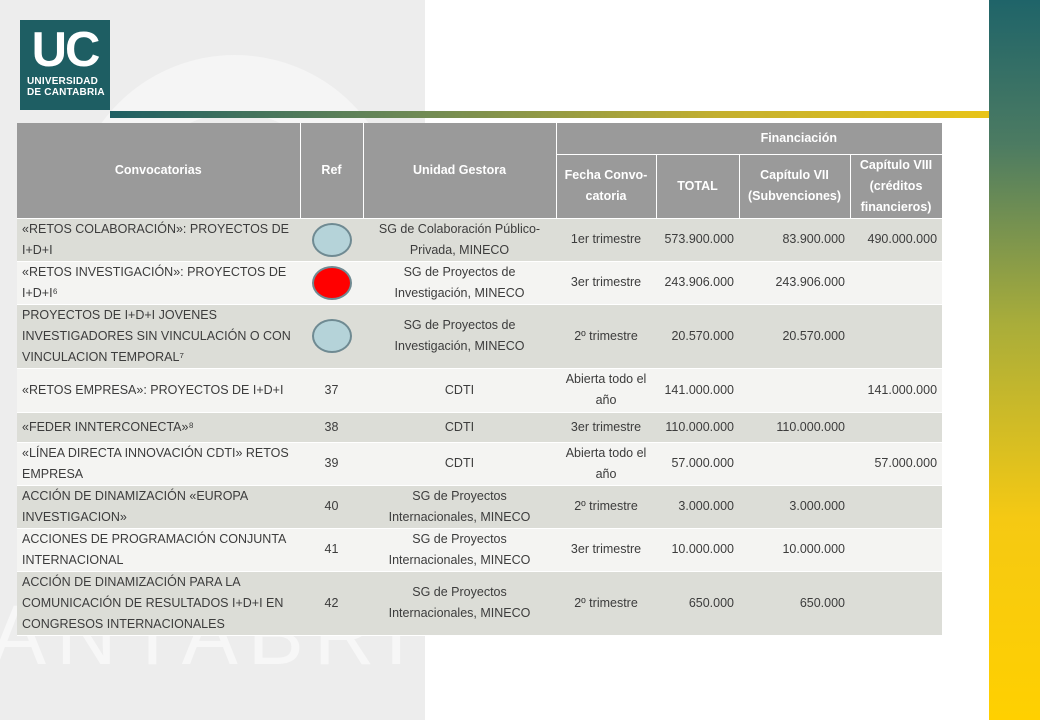 The width and height of the screenshot is (1040, 720). Describe the element at coordinates (794, 427) in the screenshot. I see `cell-capitulo-vii: 110.000.000` at that location.